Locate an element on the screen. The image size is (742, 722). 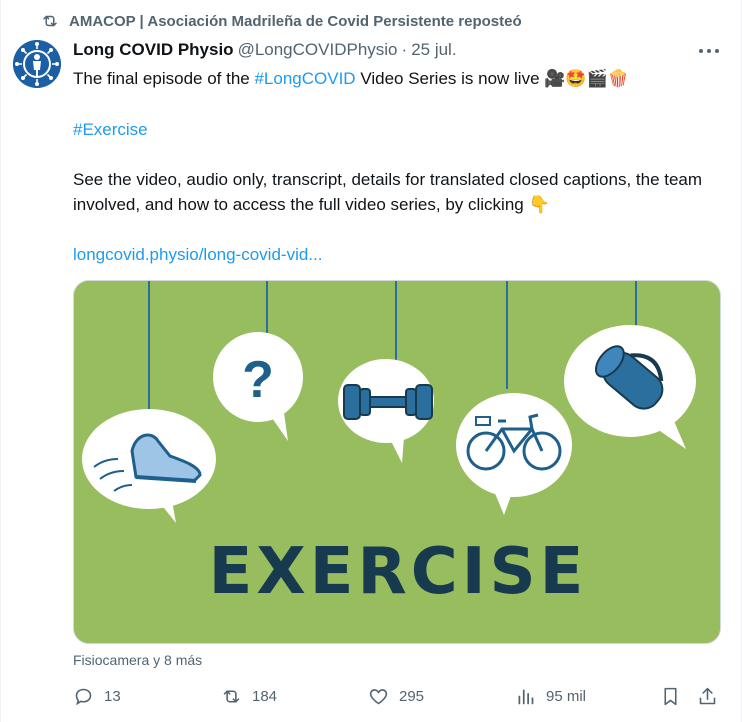
hashtag-exercise-link: #Exercise is located at coordinates (110, 129).